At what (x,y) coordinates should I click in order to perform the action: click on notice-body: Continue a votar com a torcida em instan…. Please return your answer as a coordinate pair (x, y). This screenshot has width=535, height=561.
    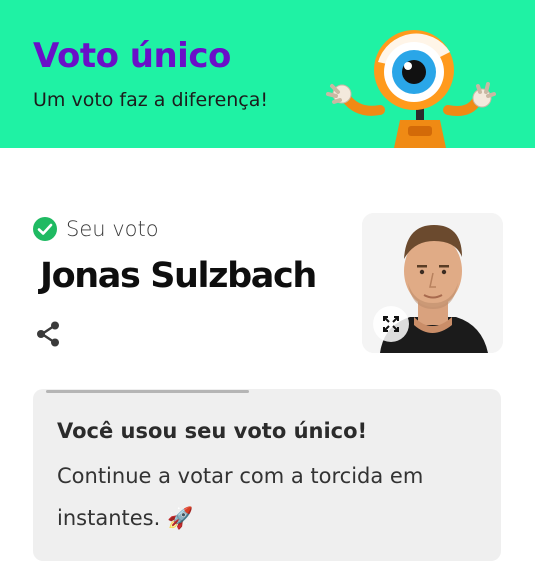
    Looking at the image, I should click on (267, 497).